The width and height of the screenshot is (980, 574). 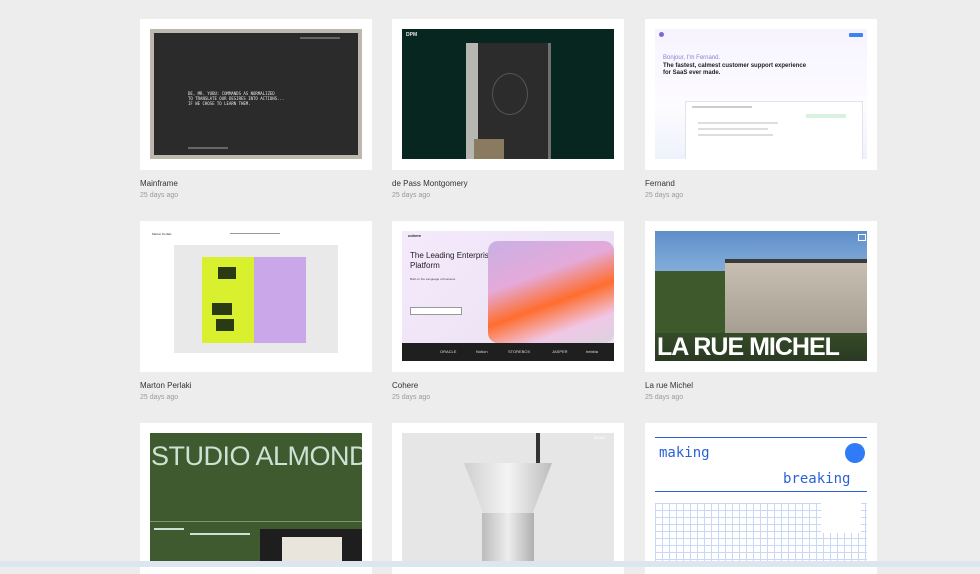 I want to click on thumb-headline: STUDIO ALMOND, so click(x=256, y=456).